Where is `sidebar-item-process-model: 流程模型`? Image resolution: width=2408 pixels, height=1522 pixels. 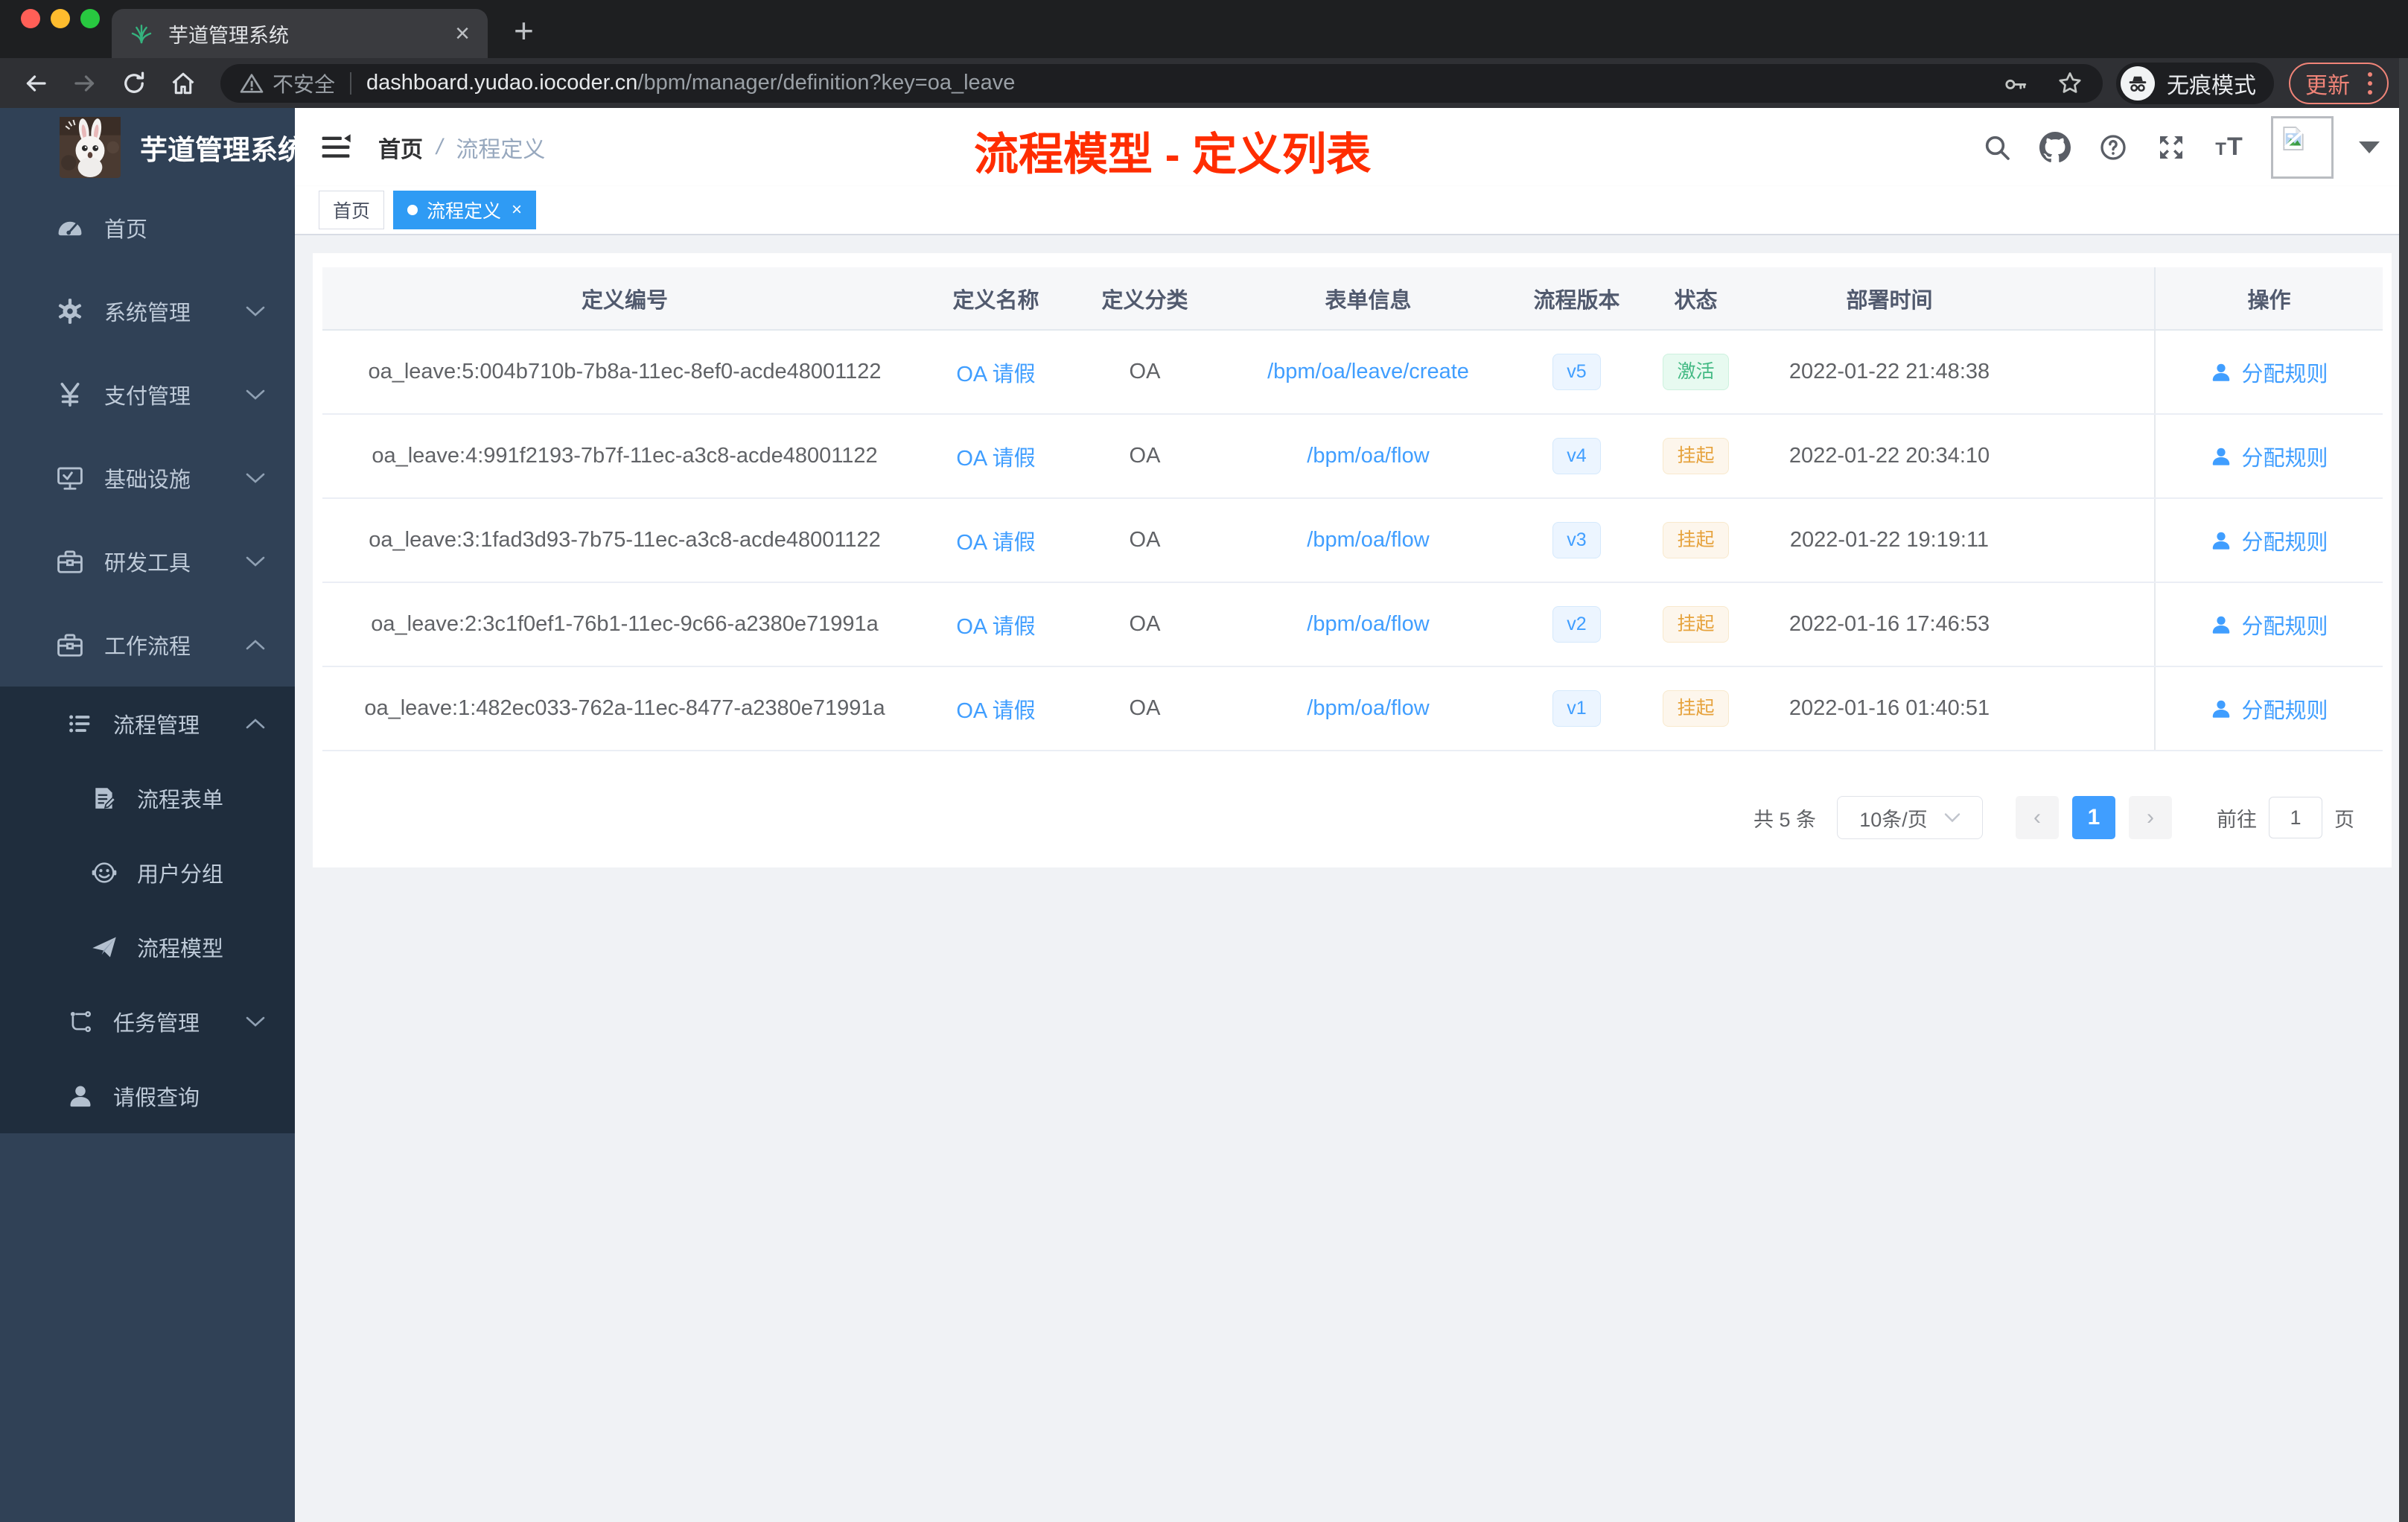 sidebar-item-process-model: 流程模型 is located at coordinates (147, 947).